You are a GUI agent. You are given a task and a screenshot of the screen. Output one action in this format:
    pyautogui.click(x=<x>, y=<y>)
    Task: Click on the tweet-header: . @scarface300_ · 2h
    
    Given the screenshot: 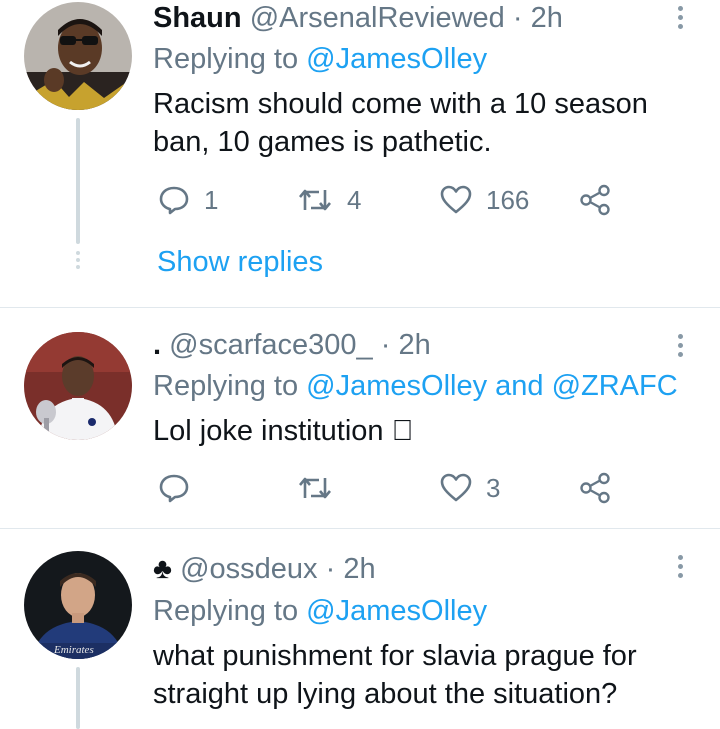 What is the action you would take?
    pyautogui.click(x=292, y=345)
    